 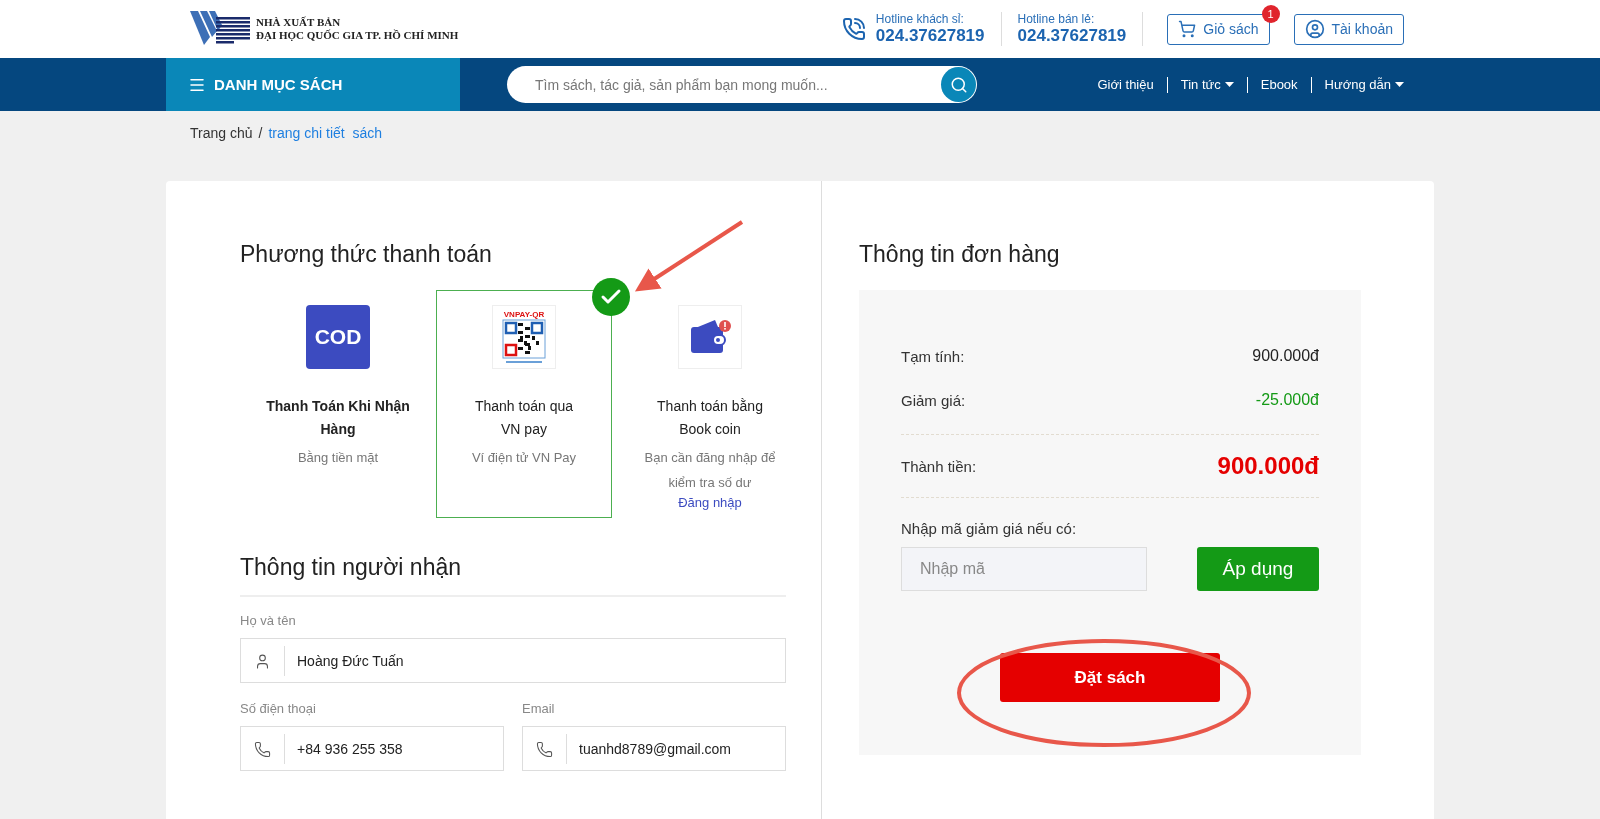 What do you see at coordinates (710, 337) in the screenshot?
I see `wallet-icon` at bounding box center [710, 337].